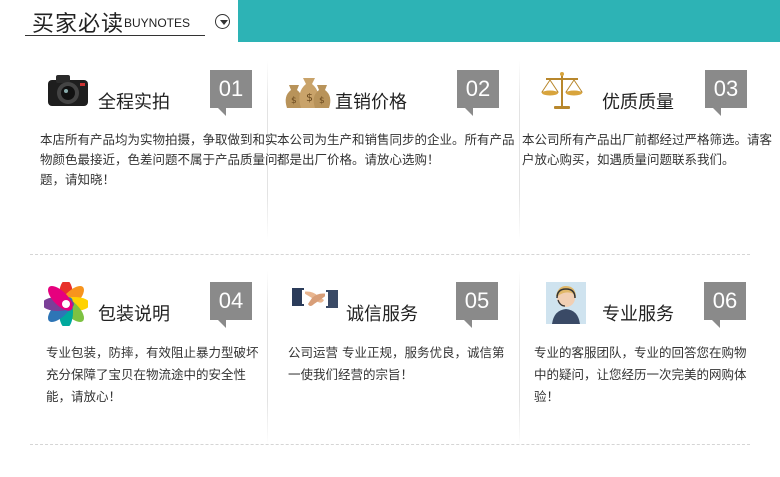  What do you see at coordinates (564, 92) in the screenshot?
I see `scales-icon` at bounding box center [564, 92].